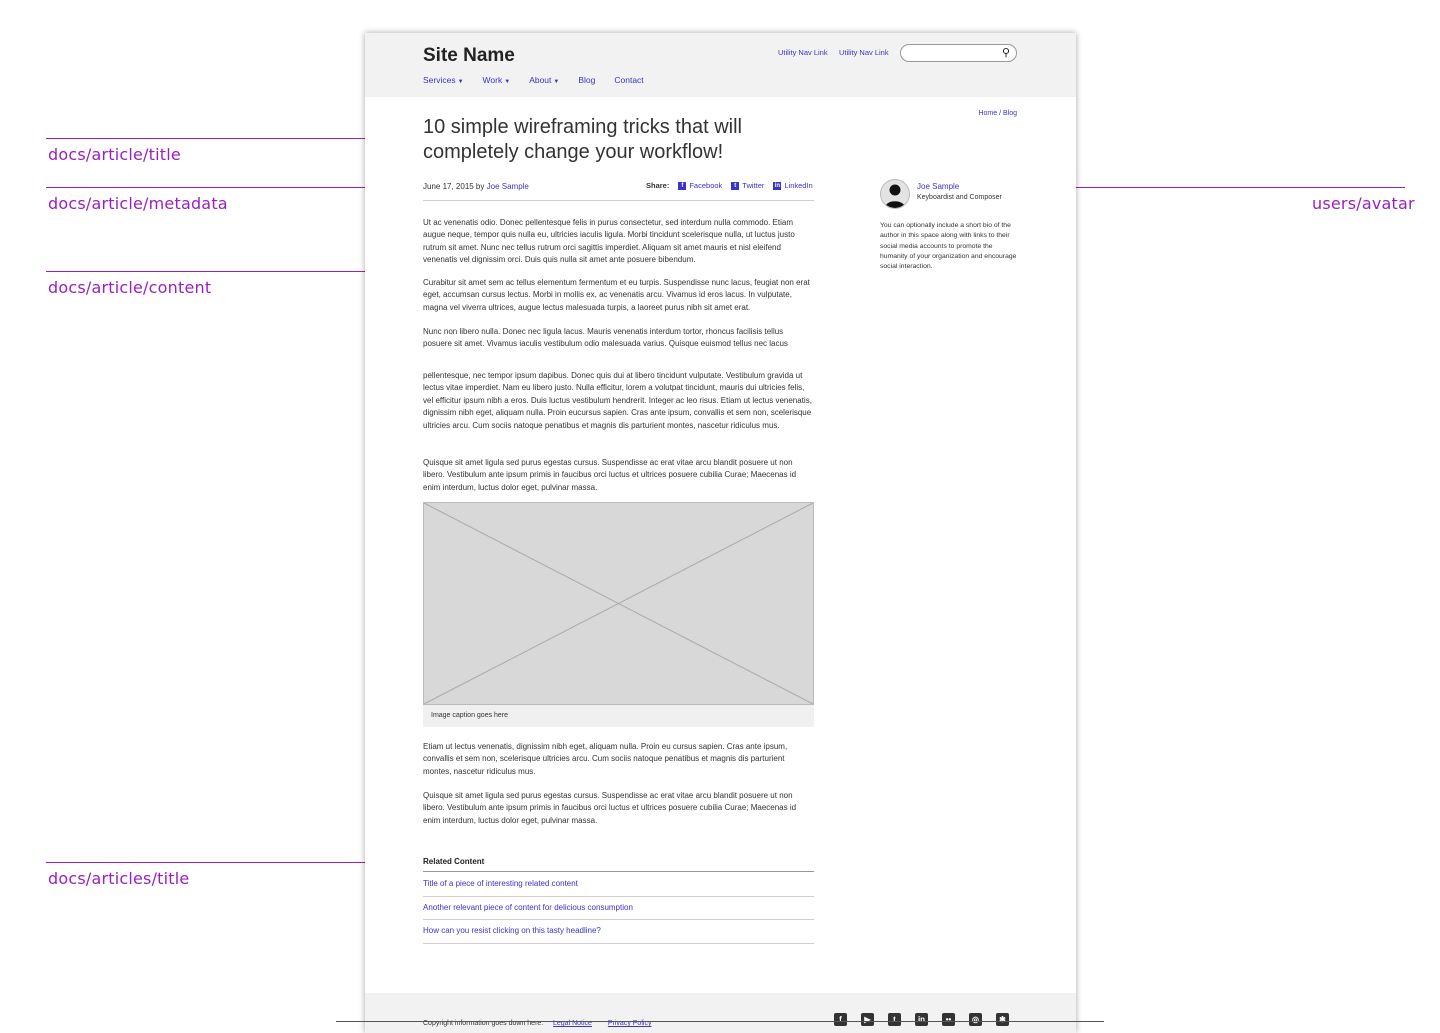  I want to click on site-name: Site Name, so click(469, 56).